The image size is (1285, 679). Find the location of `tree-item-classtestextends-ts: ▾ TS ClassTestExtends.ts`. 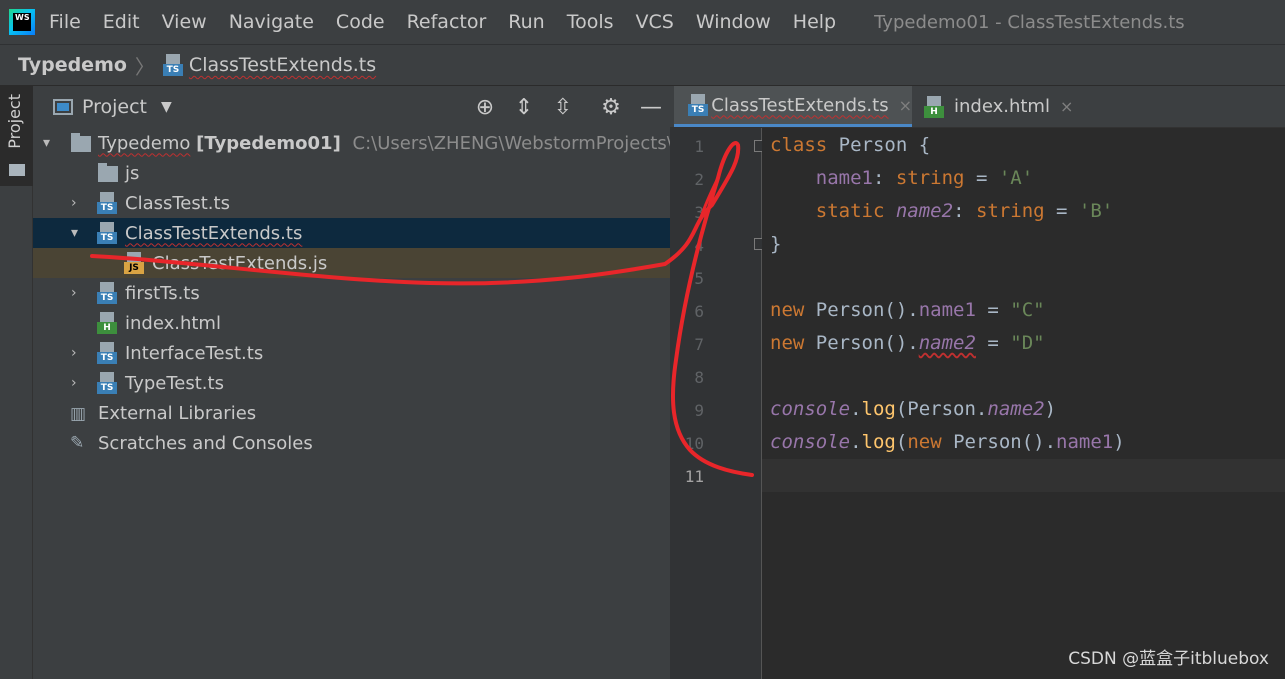

tree-item-classtestextends-ts: ▾ TS ClassTestExtends.ts is located at coordinates (351, 233).